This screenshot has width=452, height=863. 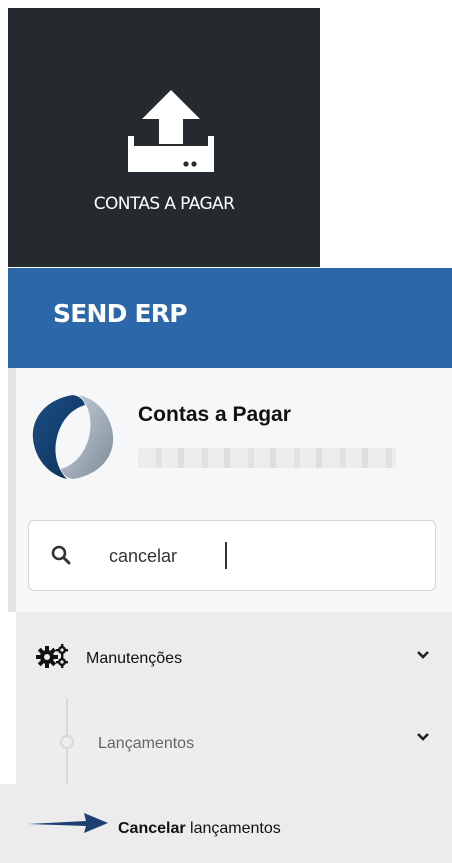 I want to click on brand-title: SEND ERP, so click(x=120, y=313).